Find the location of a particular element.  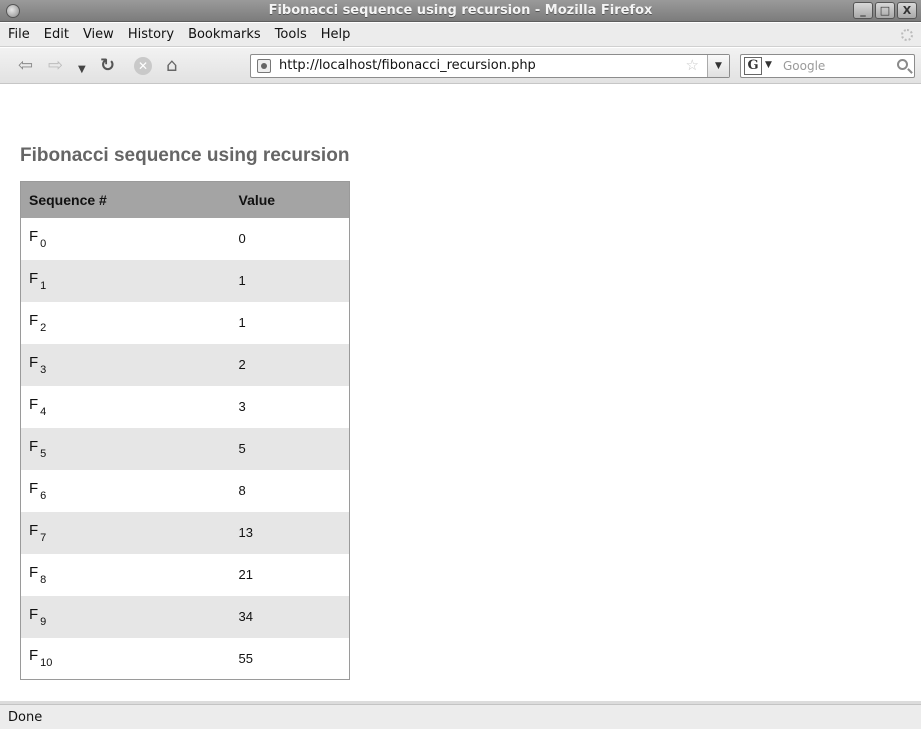

table-header-row: Sequence # Value is located at coordinates (185, 199).